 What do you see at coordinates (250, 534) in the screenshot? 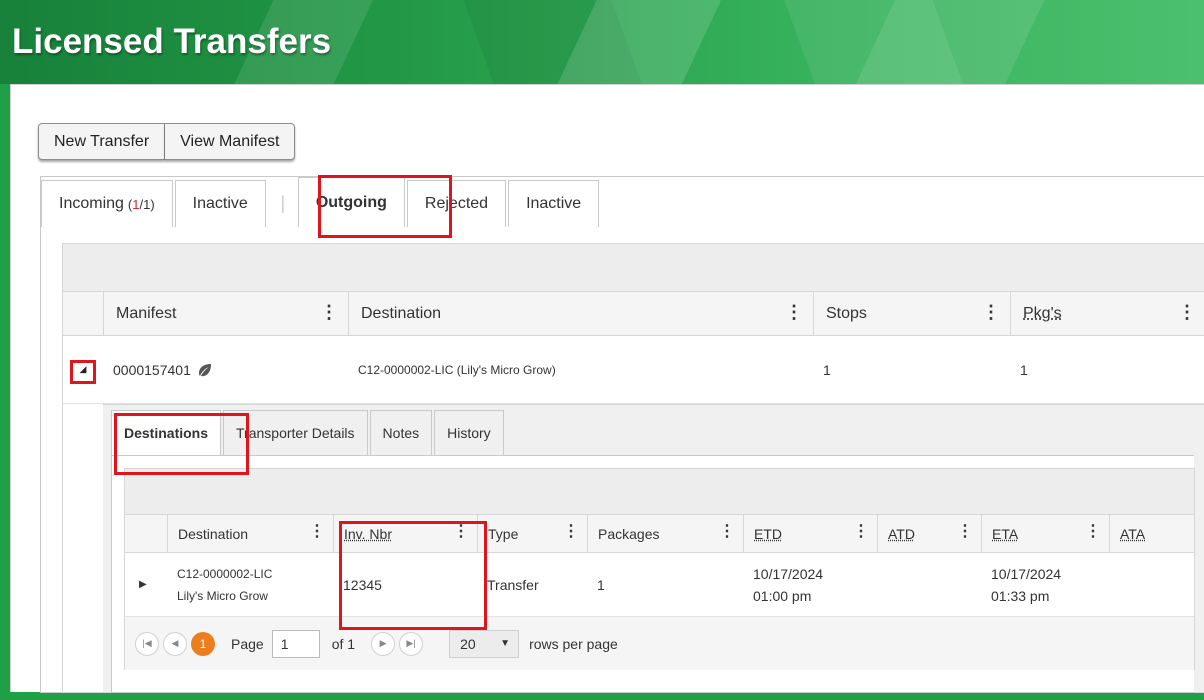
I see `header-sub-destination: Destination ⋮` at bounding box center [250, 534].